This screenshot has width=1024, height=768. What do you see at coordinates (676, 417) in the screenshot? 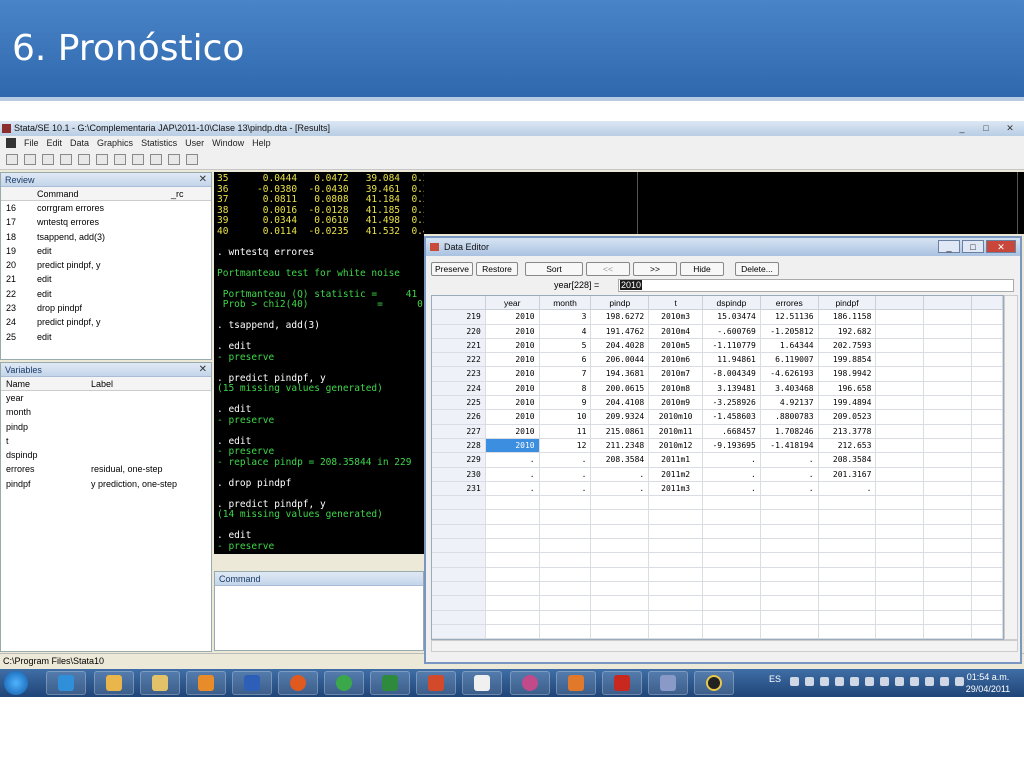
I see `cell-t: 2010m10` at bounding box center [676, 417].